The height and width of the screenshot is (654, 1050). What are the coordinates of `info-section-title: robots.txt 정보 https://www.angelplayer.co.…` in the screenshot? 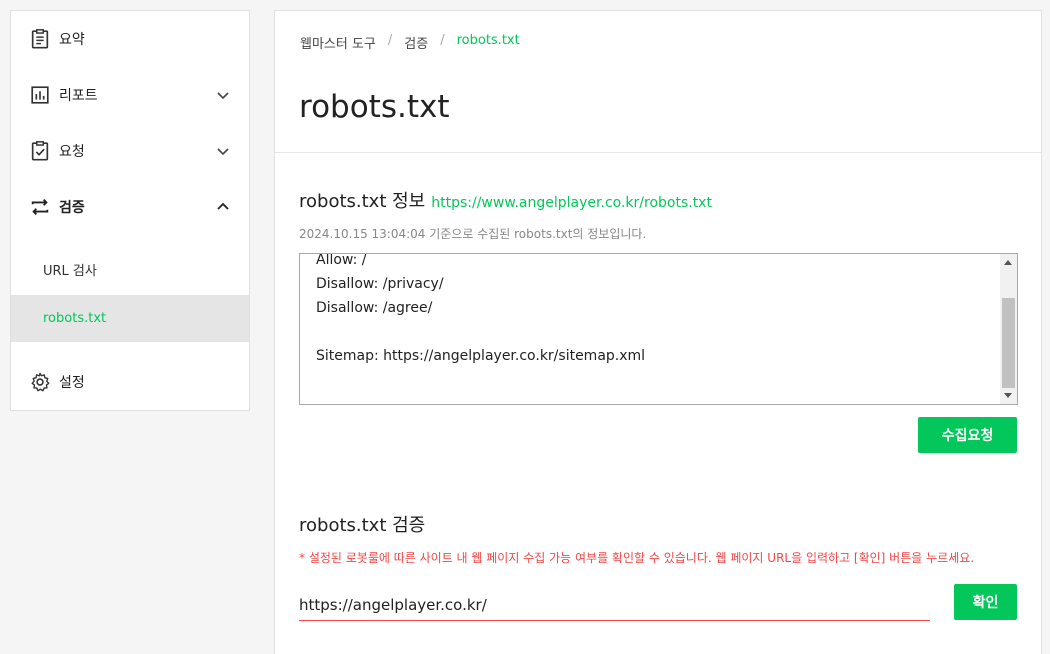 It's located at (505, 200).